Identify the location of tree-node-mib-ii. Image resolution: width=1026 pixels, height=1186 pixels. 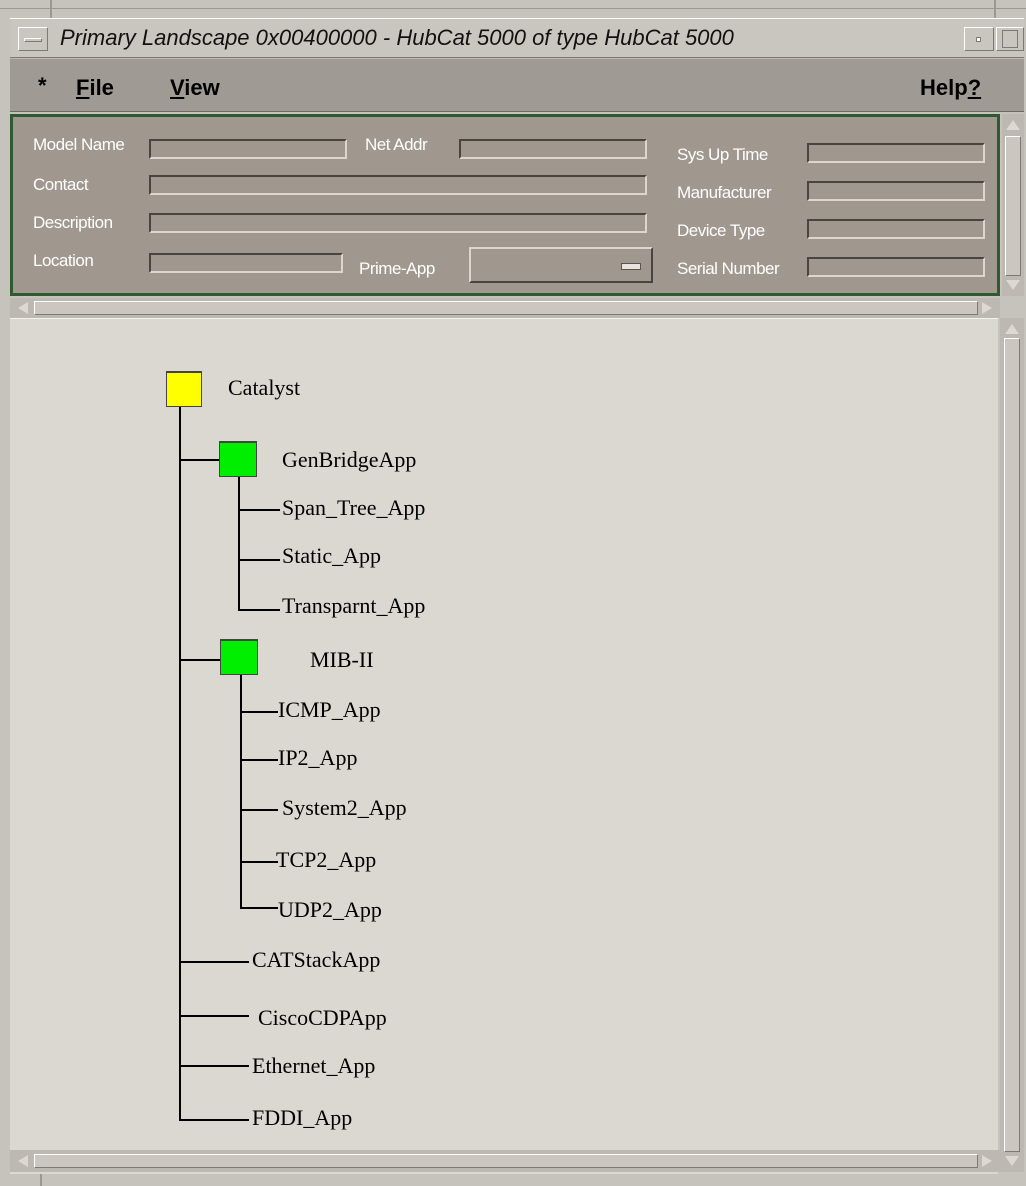
(239, 657).